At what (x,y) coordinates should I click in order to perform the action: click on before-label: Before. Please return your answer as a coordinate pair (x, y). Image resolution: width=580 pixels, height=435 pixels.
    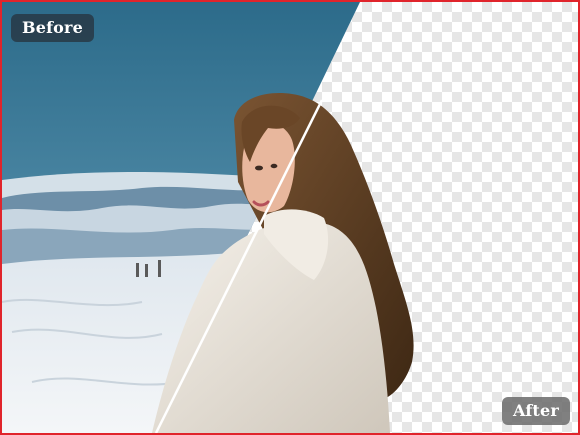
    Looking at the image, I should click on (53, 28).